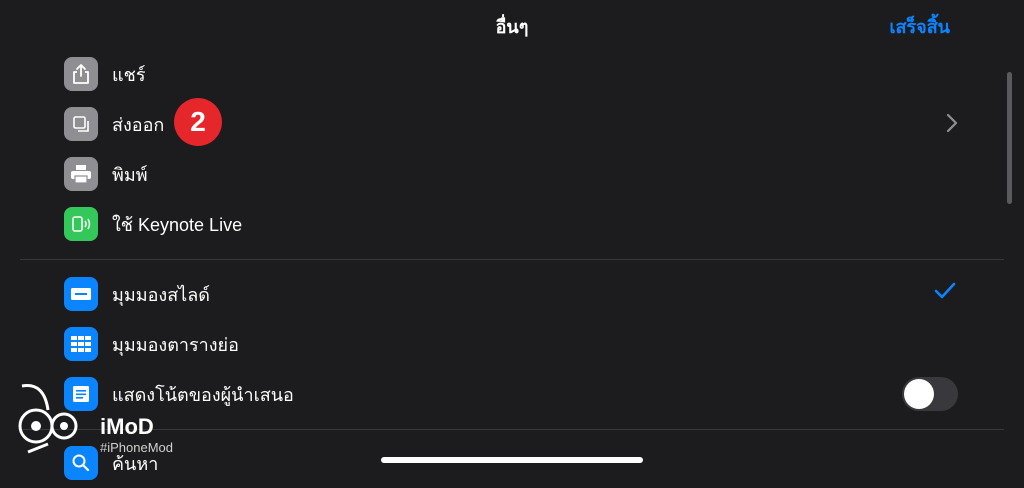 The height and width of the screenshot is (488, 1024). I want to click on watermark-handle: #iPhoneMod, so click(136, 447).